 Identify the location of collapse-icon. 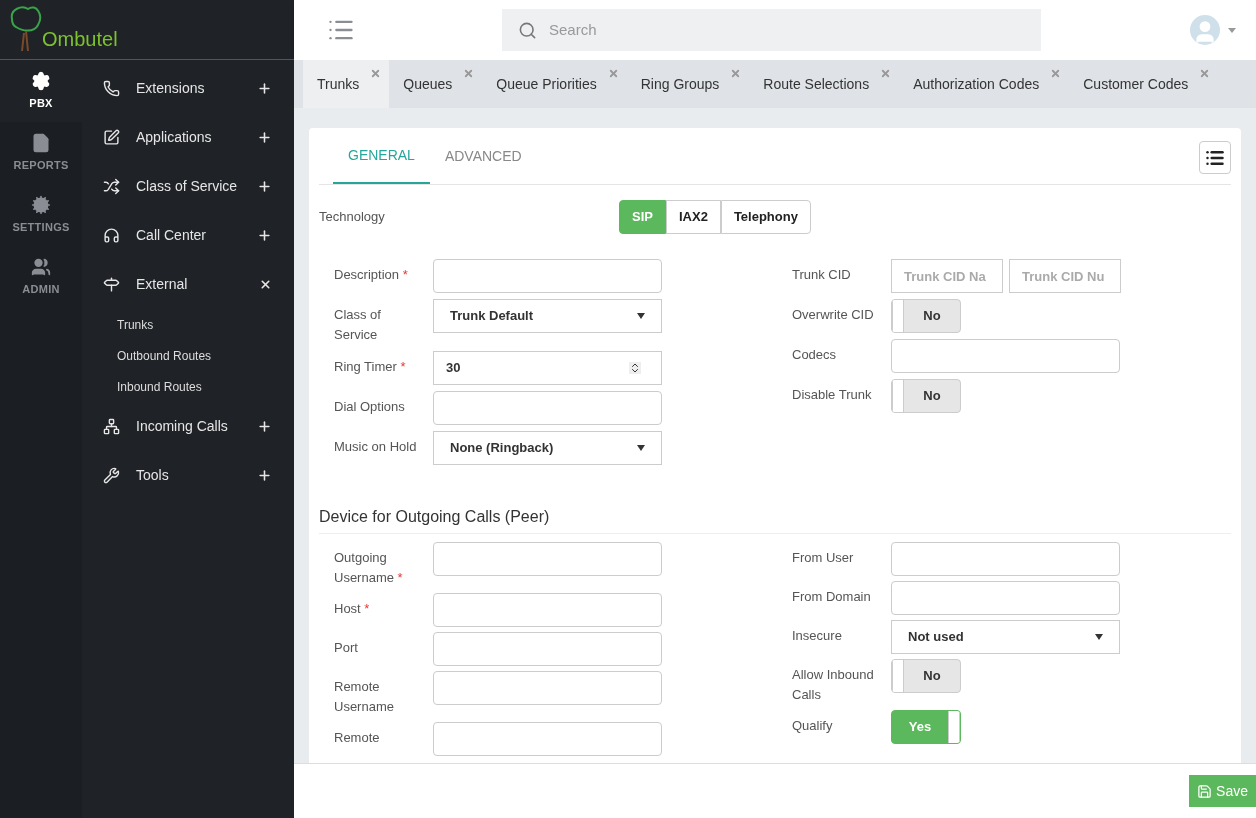
(265, 284).